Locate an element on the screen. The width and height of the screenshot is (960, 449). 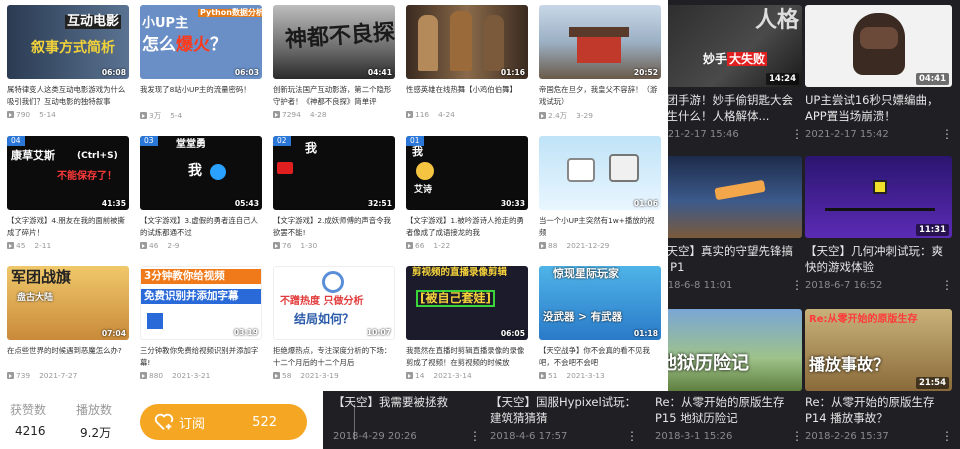
video-title: 我发现了8站小UP主的流量密码！ is located at coordinates (201, 96).